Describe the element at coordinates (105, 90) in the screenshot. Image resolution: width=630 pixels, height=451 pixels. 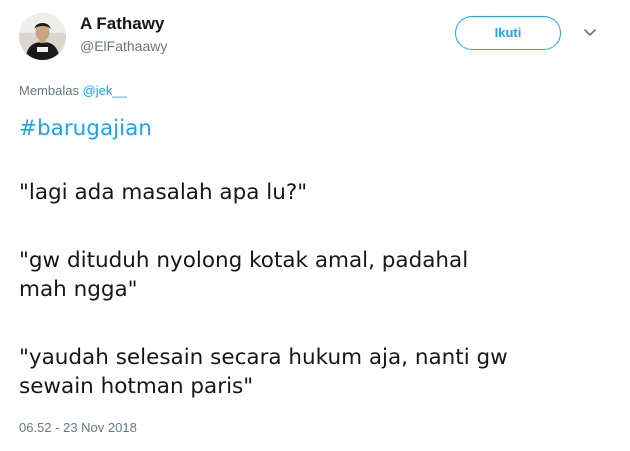
I see `reply-mention-link: @jek__` at that location.